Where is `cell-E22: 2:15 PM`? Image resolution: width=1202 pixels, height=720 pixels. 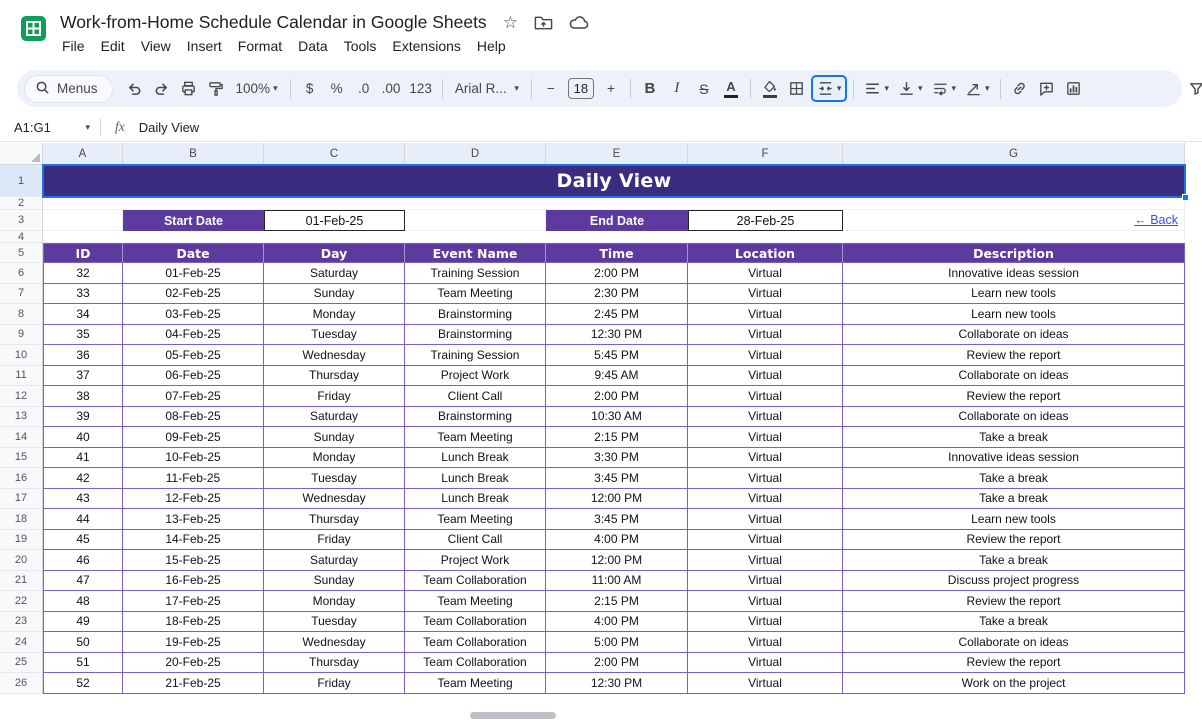
cell-E22: 2:15 PM is located at coordinates (617, 601).